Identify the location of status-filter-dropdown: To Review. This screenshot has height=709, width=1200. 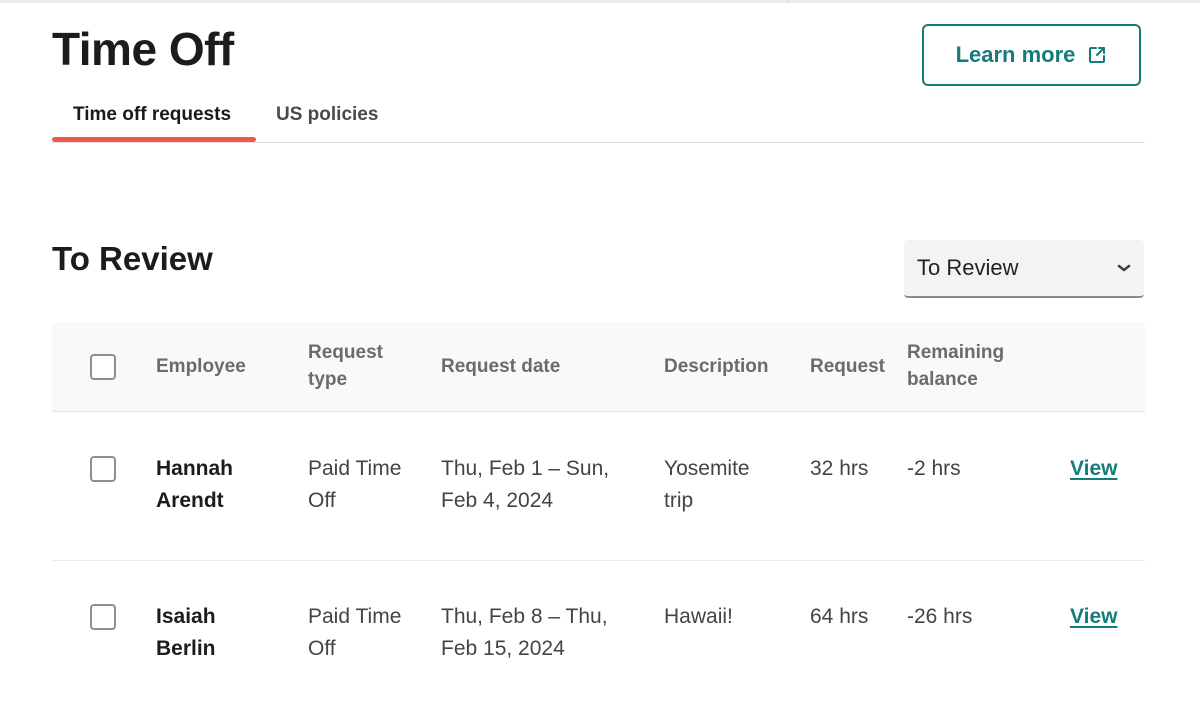
(1024, 269).